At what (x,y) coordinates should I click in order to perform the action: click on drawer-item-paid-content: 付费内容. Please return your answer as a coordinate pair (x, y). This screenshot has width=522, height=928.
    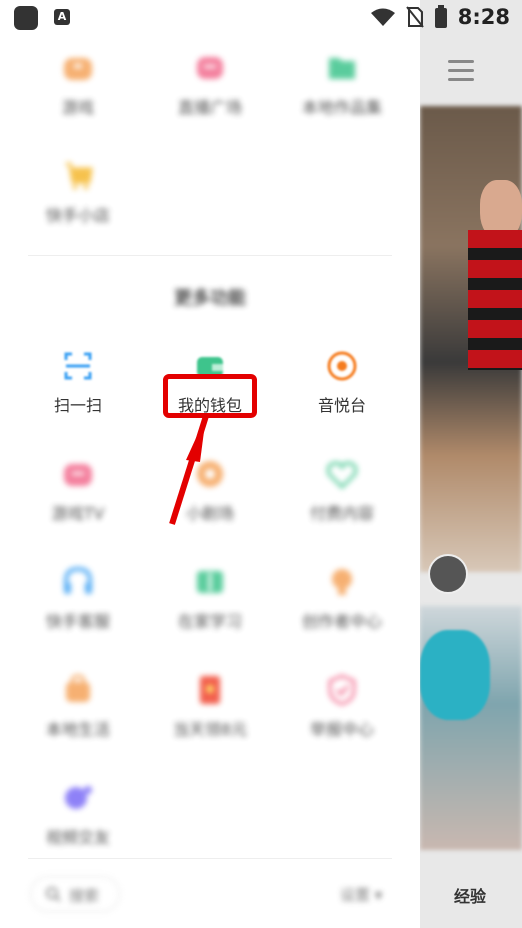
    Looking at the image, I should click on (342, 493).